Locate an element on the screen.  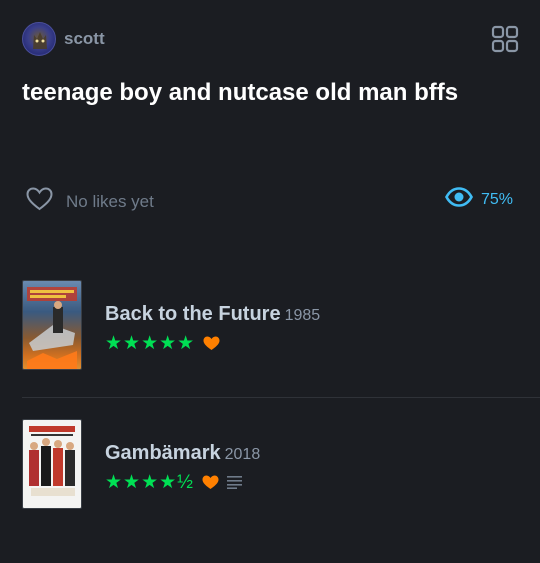
divider is located at coordinates (281, 397).